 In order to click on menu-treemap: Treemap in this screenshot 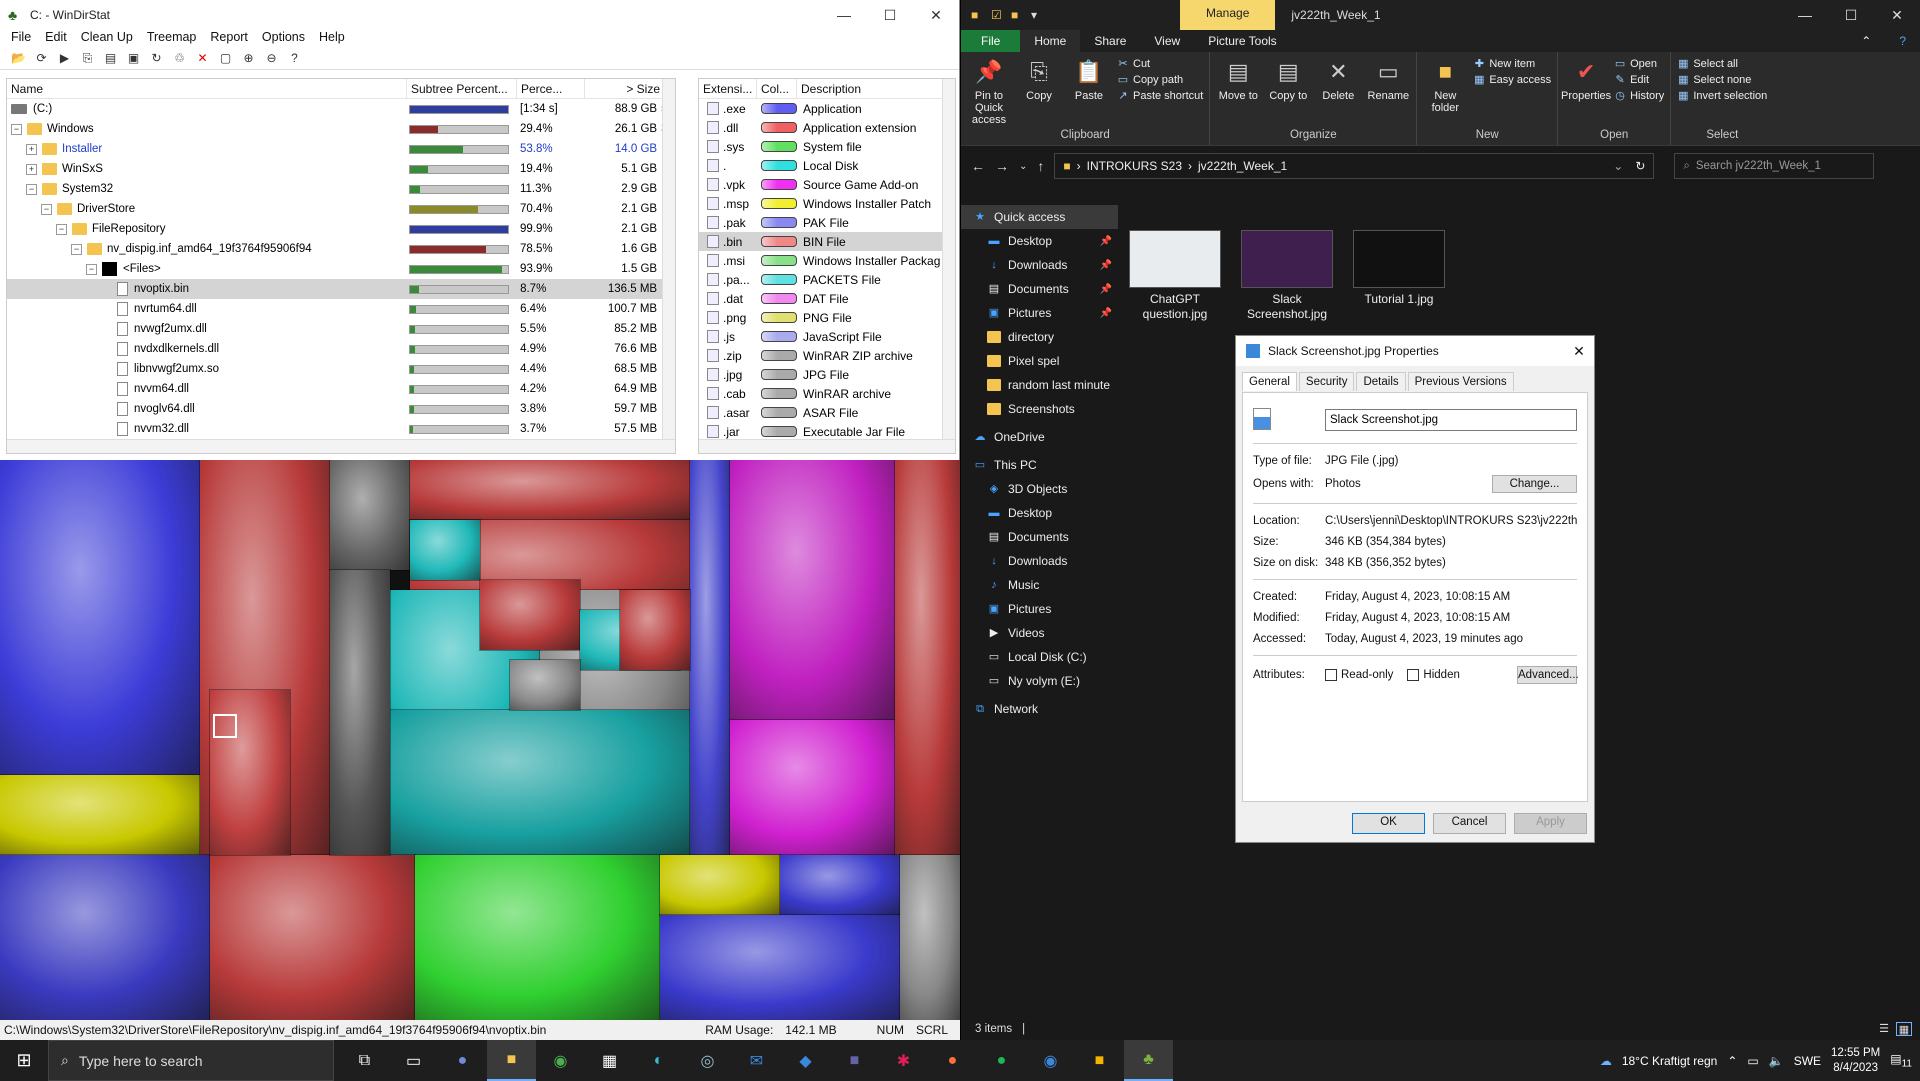, I will do `click(172, 39)`.